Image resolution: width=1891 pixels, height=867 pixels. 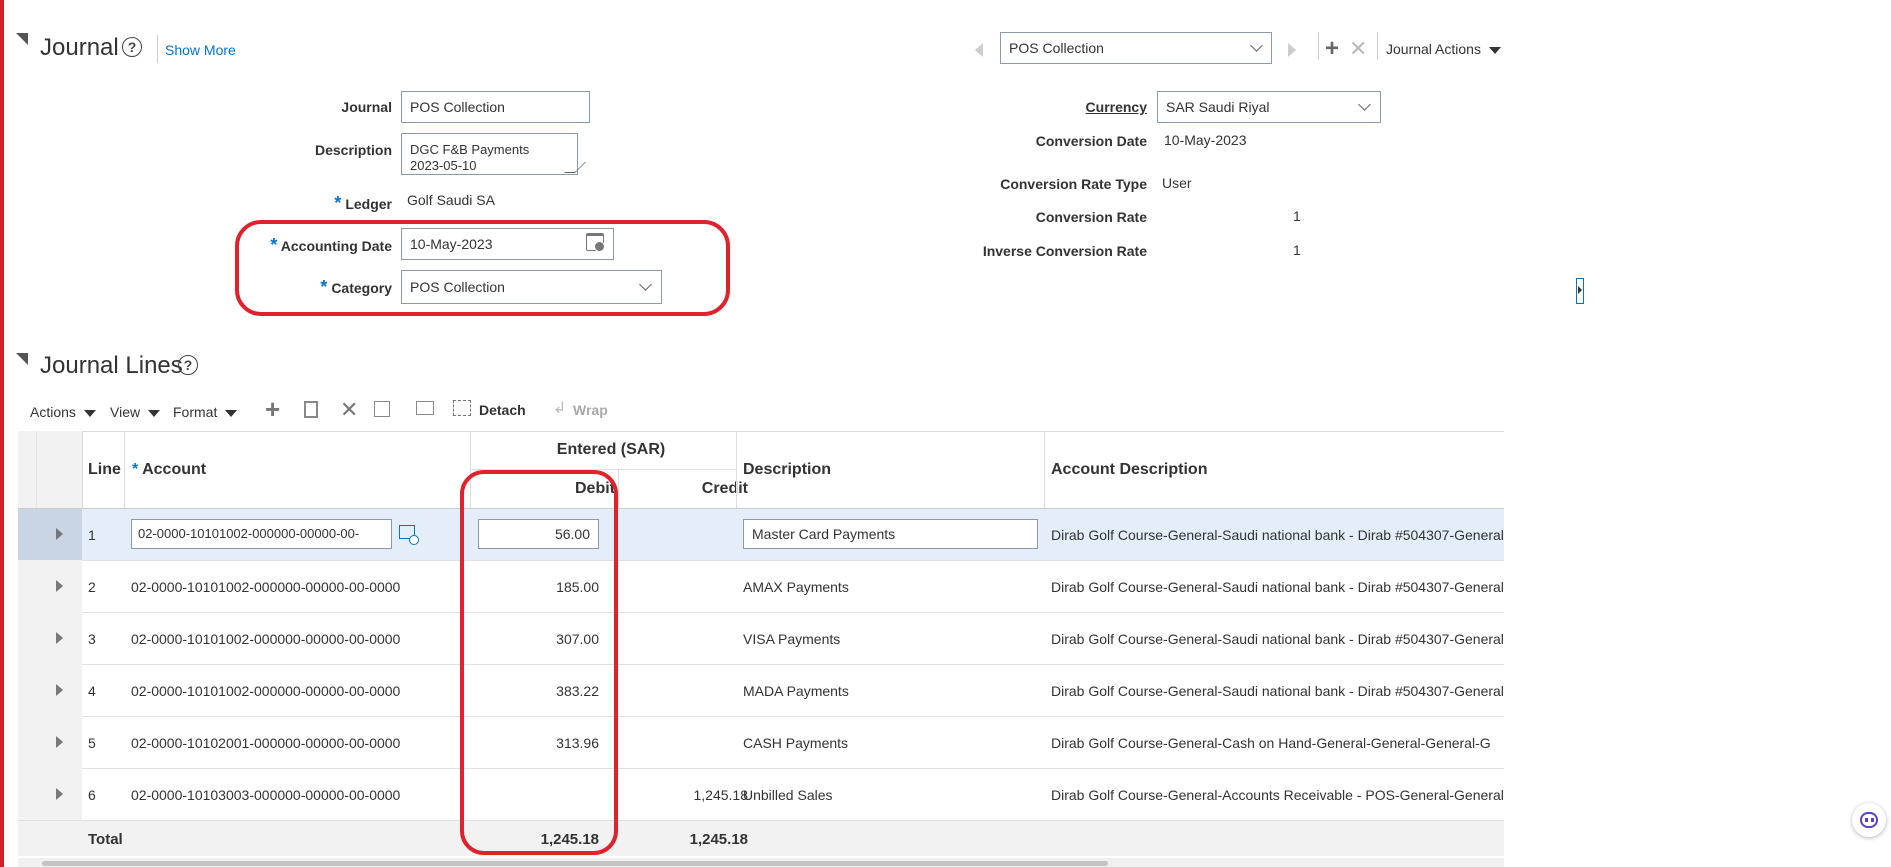 What do you see at coordinates (721, 795) in the screenshot?
I see `credit-cell: 1,245.18` at bounding box center [721, 795].